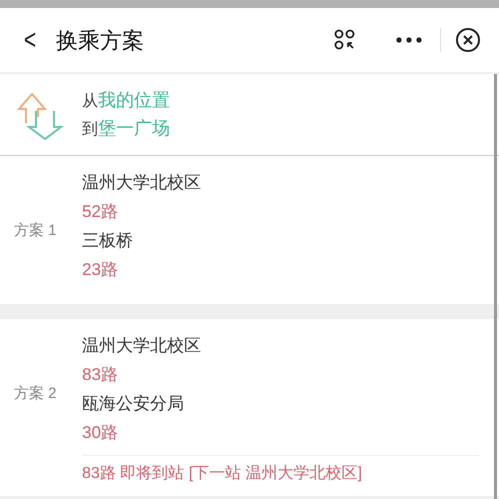 The width and height of the screenshot is (499, 499). What do you see at coordinates (108, 241) in the screenshot?
I see `stop-name: 三板桥` at bounding box center [108, 241].